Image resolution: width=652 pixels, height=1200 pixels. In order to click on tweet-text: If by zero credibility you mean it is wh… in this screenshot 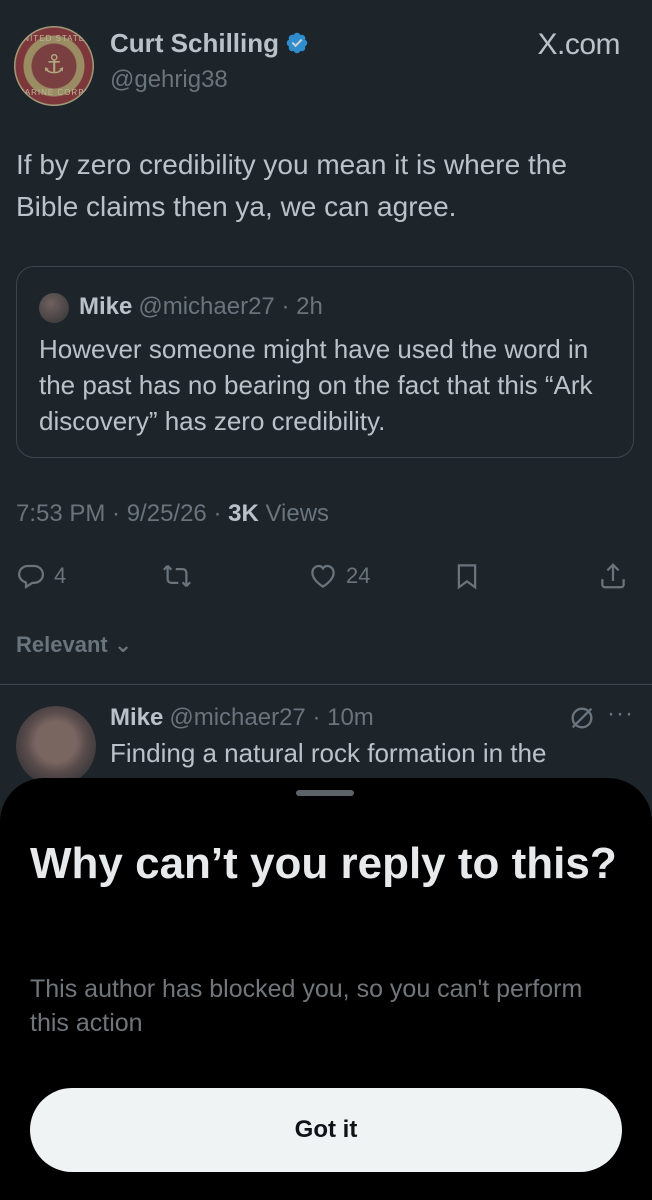, I will do `click(291, 185)`.